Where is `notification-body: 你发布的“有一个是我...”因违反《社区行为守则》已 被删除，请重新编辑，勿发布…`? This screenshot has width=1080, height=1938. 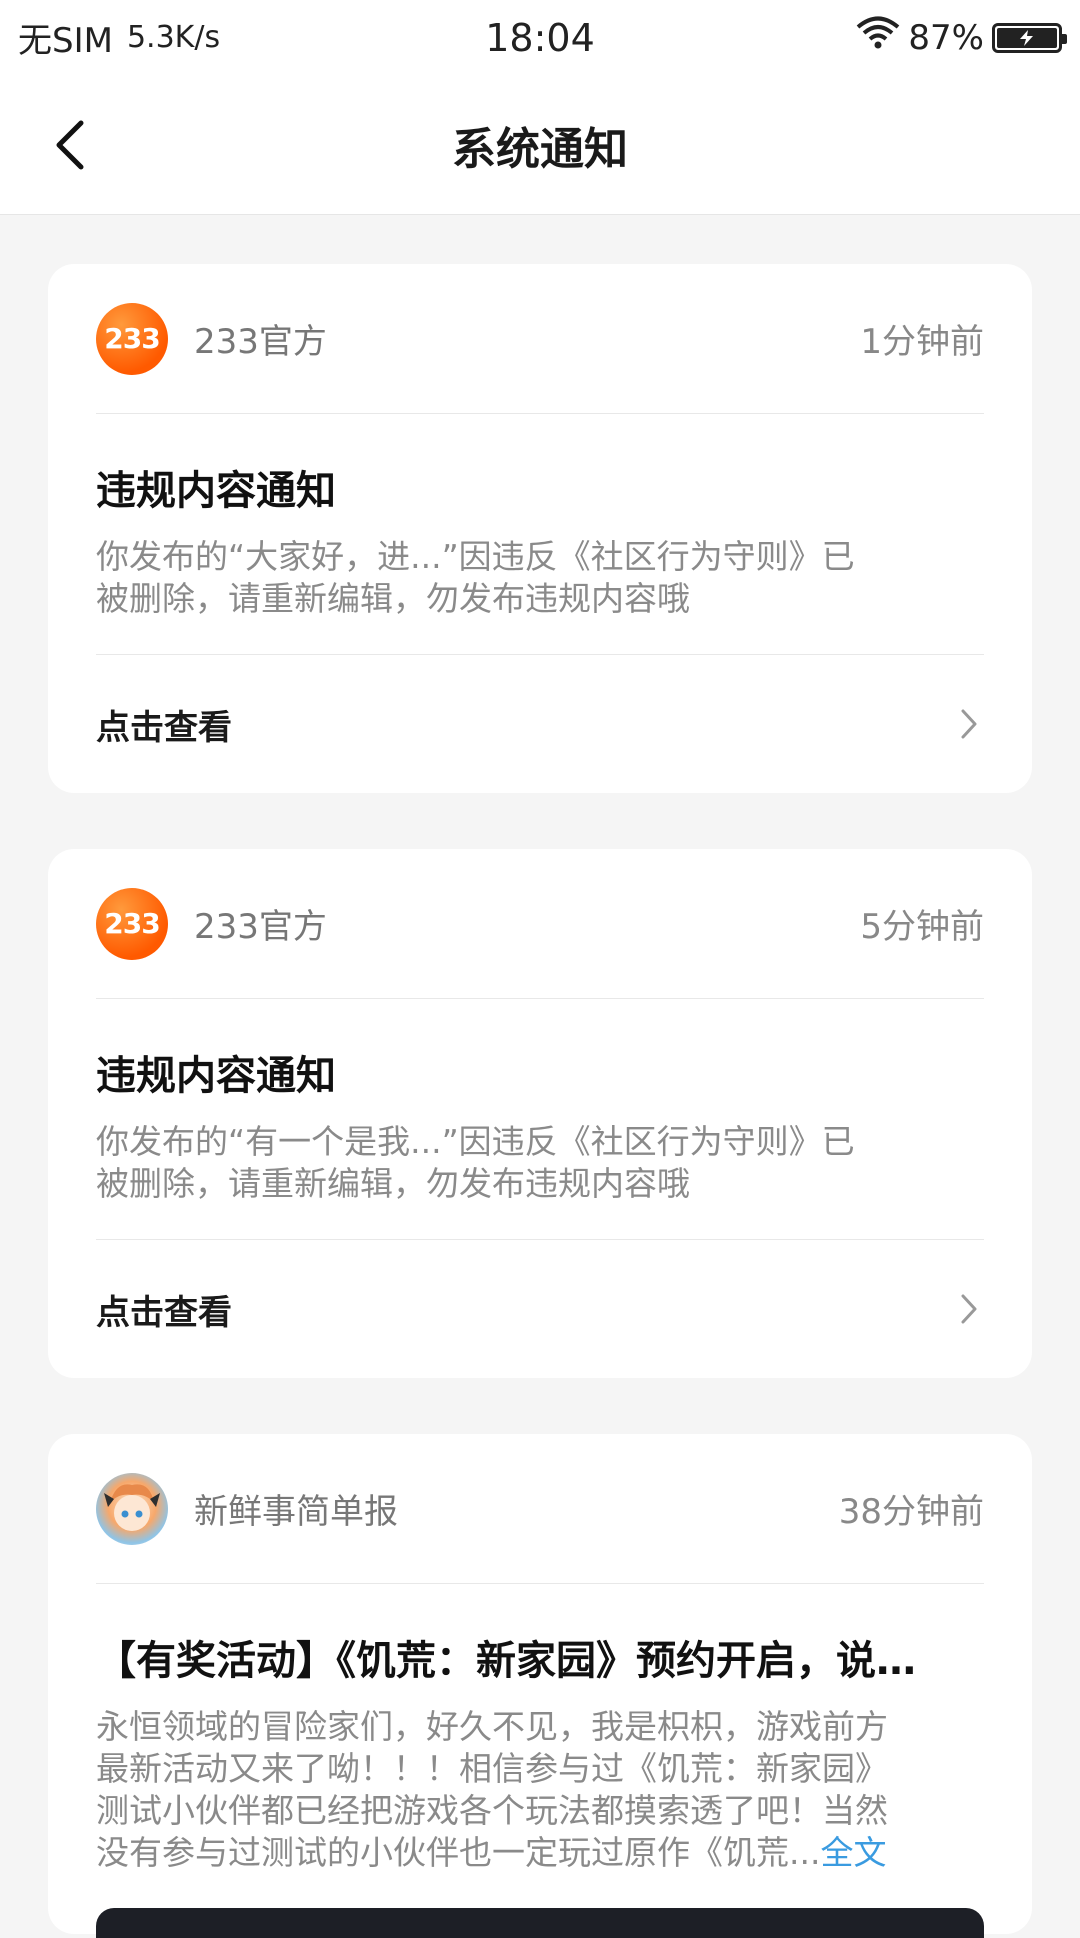
notification-body: 你发布的“有一个是我...”因违反《社区行为守则》已 被删除，请重新编辑，勿发布… is located at coordinates (540, 1171).